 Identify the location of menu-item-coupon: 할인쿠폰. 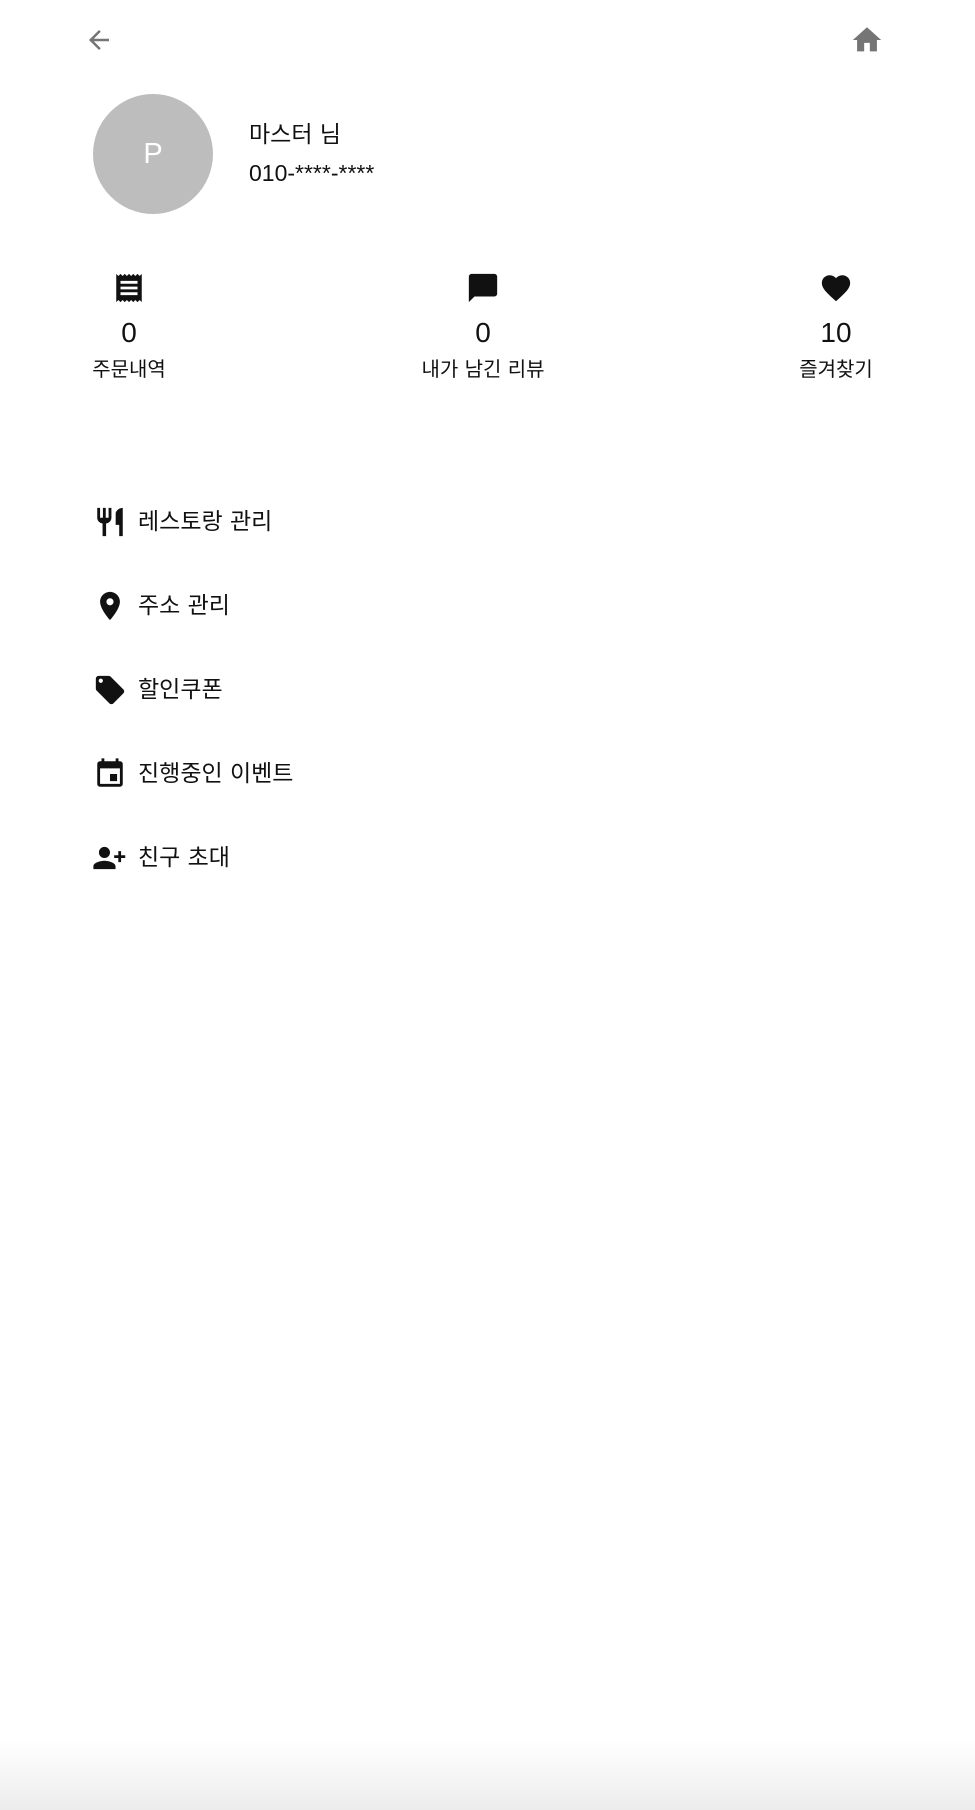
(492, 690).